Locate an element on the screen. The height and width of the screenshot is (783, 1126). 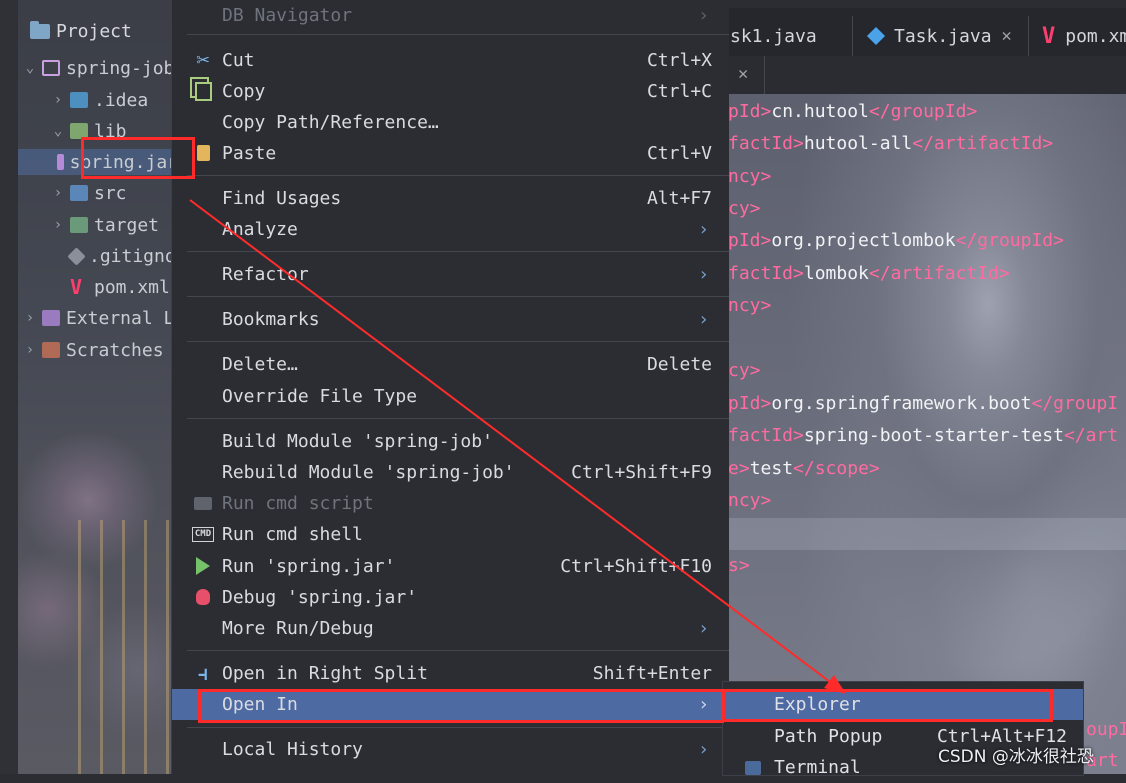
cmd-icon: CMD is located at coordinates (203, 534).